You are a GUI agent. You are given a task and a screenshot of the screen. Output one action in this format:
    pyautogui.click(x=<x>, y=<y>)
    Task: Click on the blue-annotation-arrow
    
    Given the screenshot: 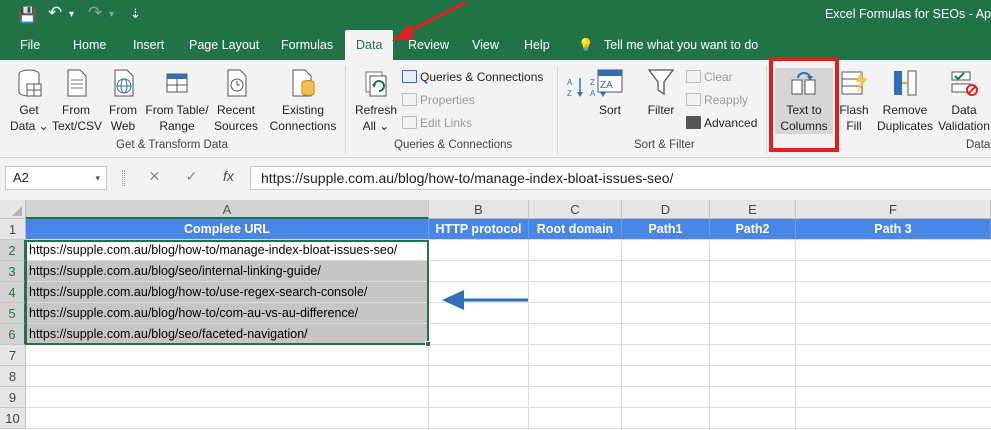 What is the action you would take?
    pyautogui.click(x=485, y=300)
    